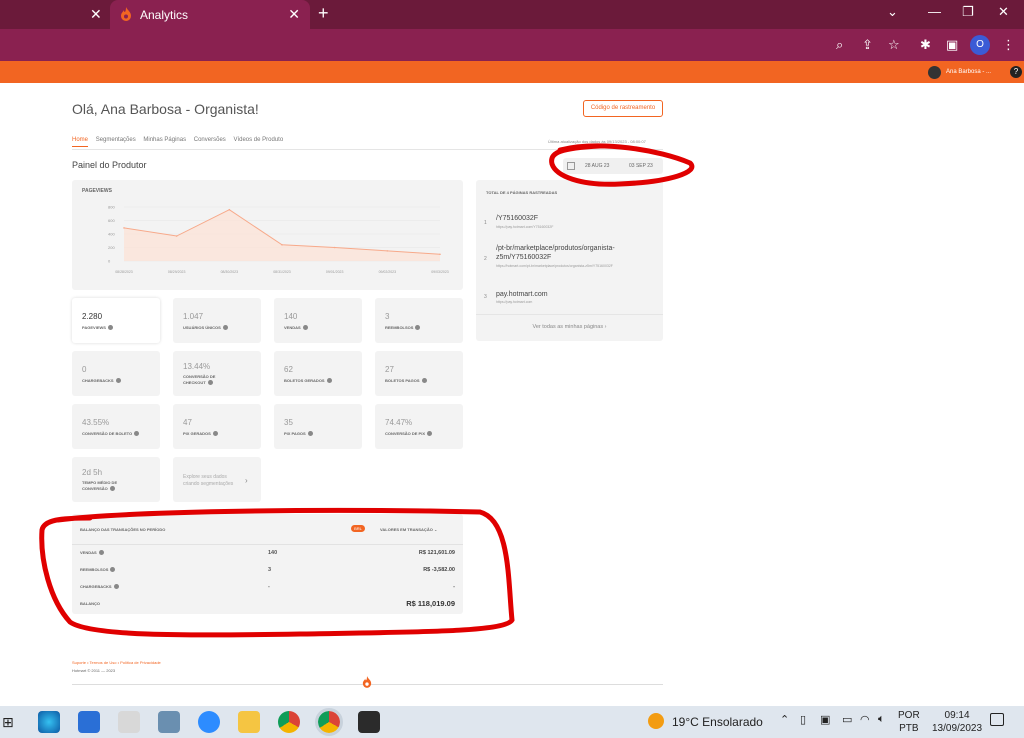  What do you see at coordinates (419, 320) in the screenshot?
I see `metric-refunds: 3 REEMBOLSOS` at bounding box center [419, 320].